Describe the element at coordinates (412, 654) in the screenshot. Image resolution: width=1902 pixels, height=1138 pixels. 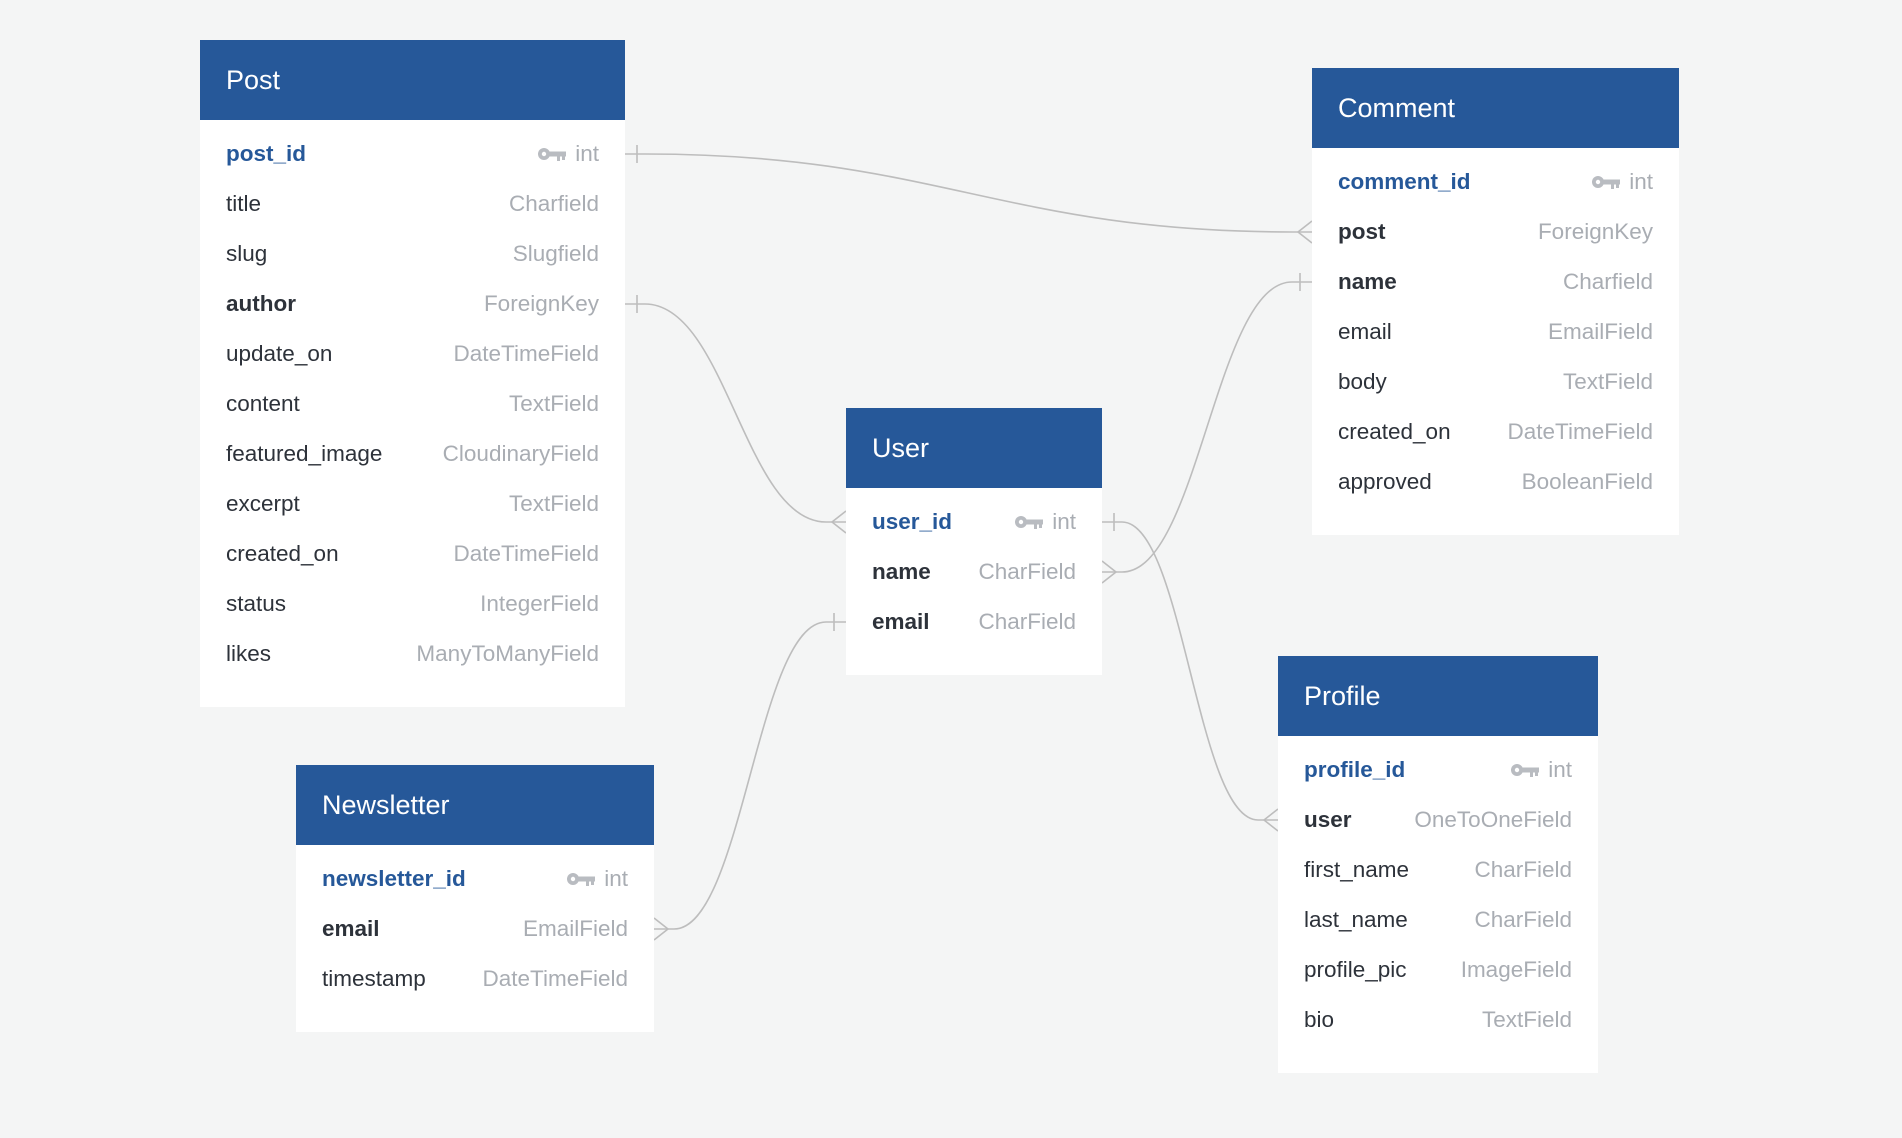
I see `field-row: likes ManyToManyField` at that location.